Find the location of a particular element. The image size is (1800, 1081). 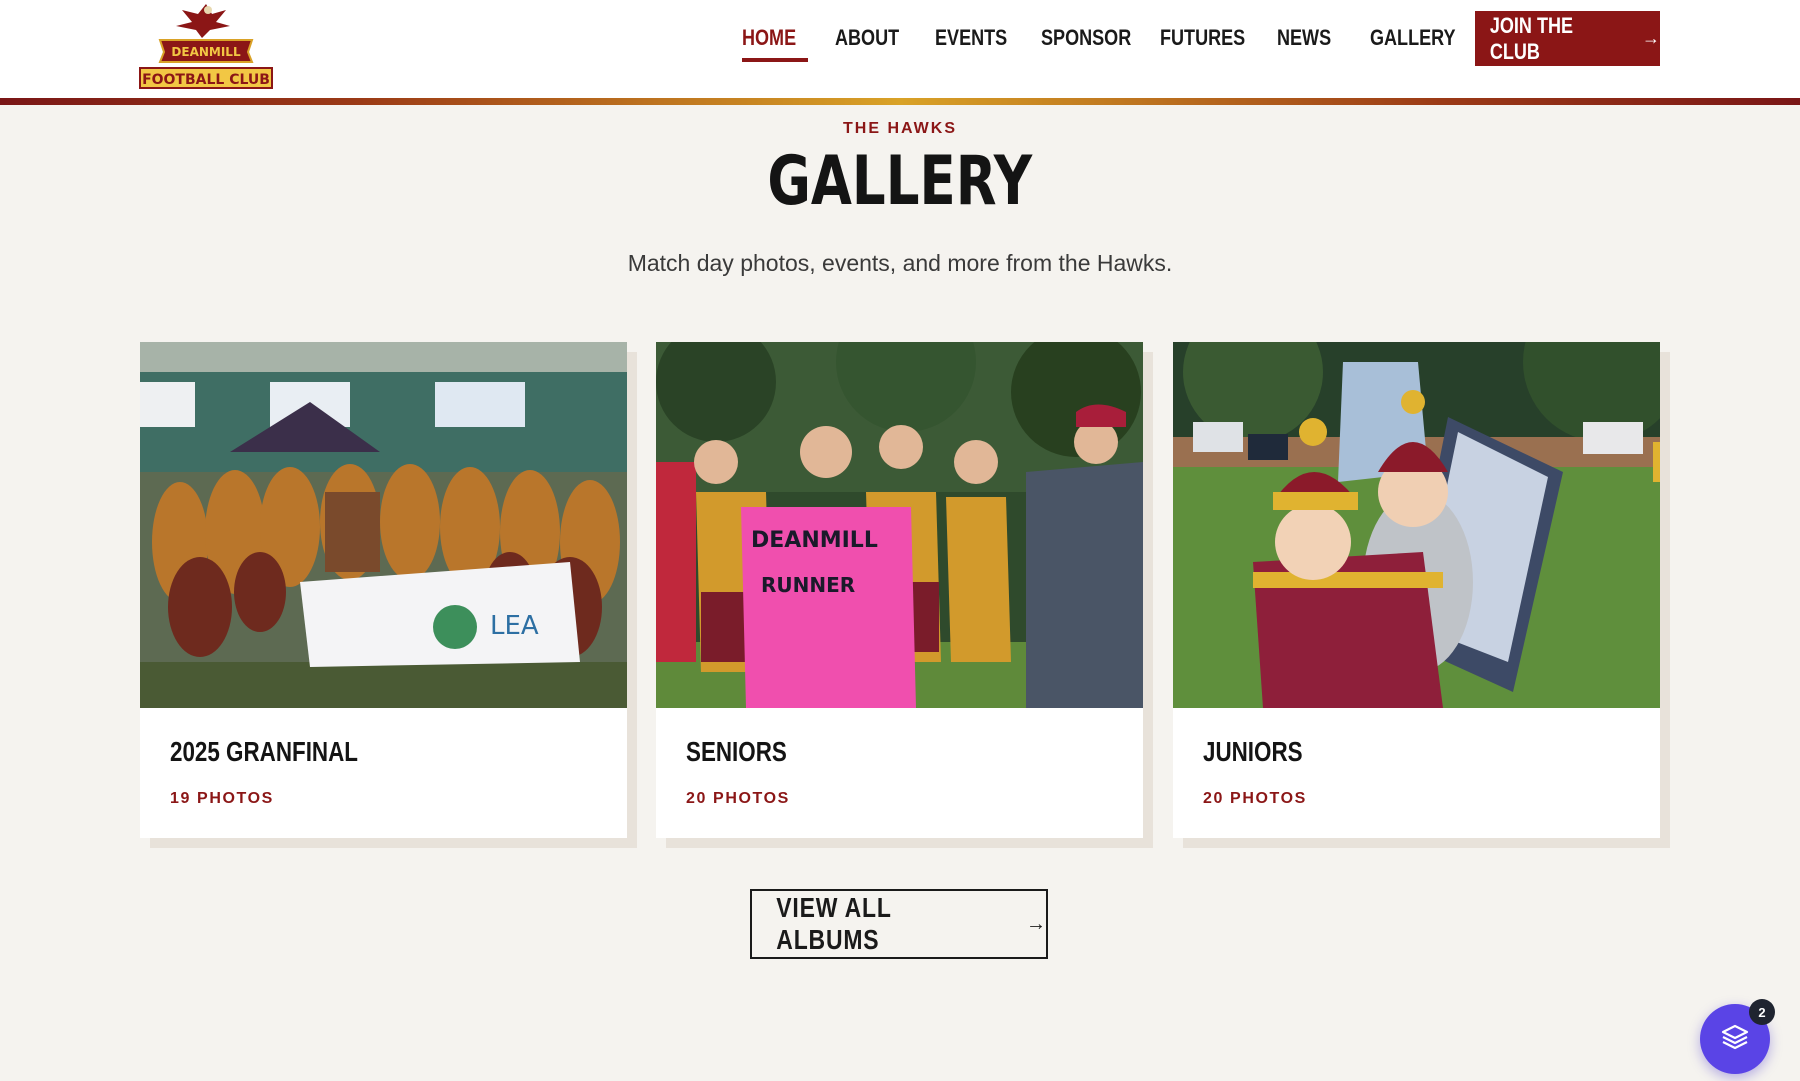

nav-news: NEWS is located at coordinates (1310, 45).